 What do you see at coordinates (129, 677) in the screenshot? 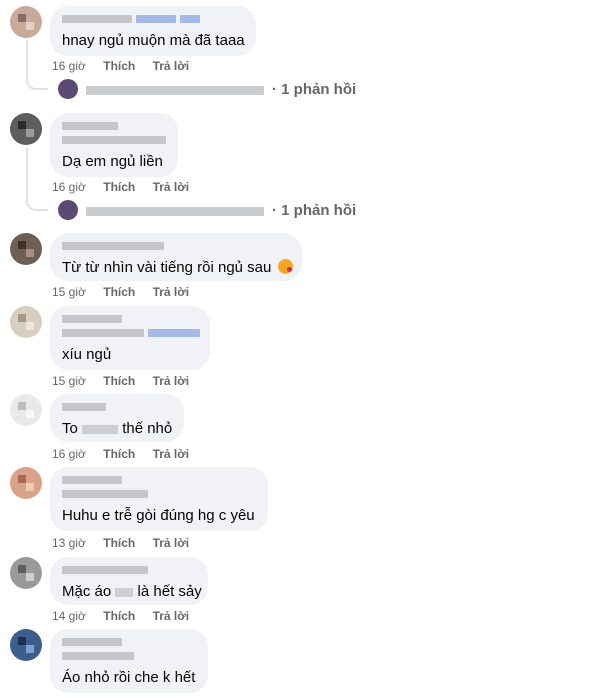
I see `comment-text: Áo nhỏ rồi che k hết` at bounding box center [129, 677].